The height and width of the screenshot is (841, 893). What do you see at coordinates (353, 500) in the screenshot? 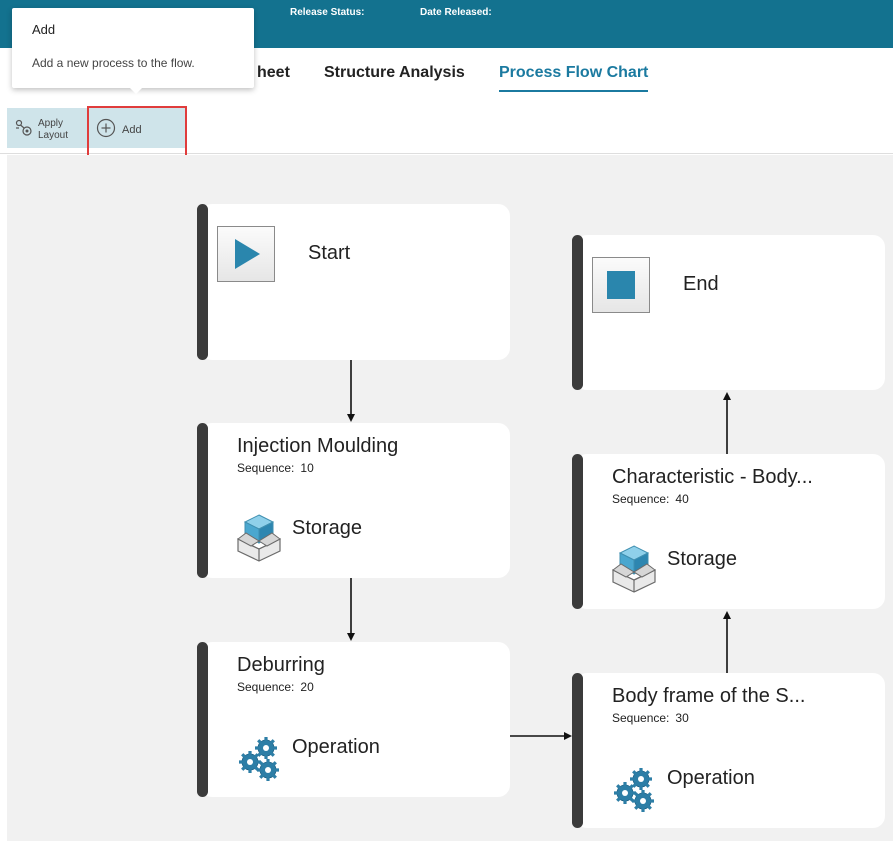
I see `process-node-injection-moulding: Injection Moulding Sequence: 10 Storage` at bounding box center [353, 500].